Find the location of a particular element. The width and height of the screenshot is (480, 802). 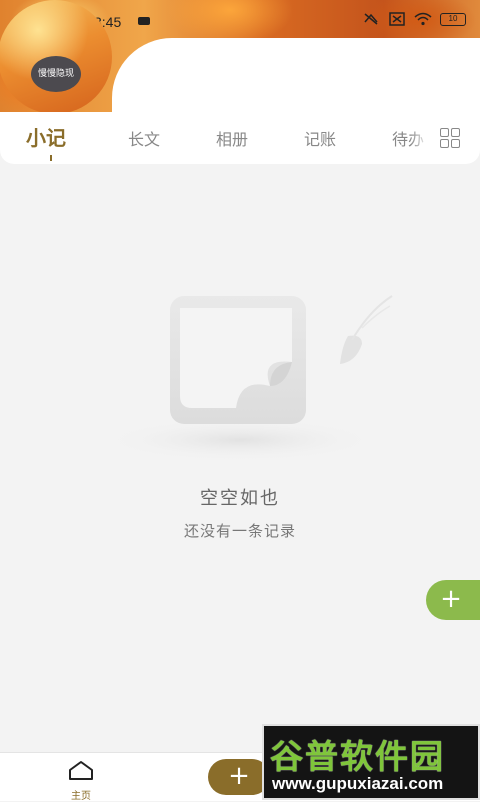

watermark-title: 谷普软件园 is located at coordinates (357, 756).